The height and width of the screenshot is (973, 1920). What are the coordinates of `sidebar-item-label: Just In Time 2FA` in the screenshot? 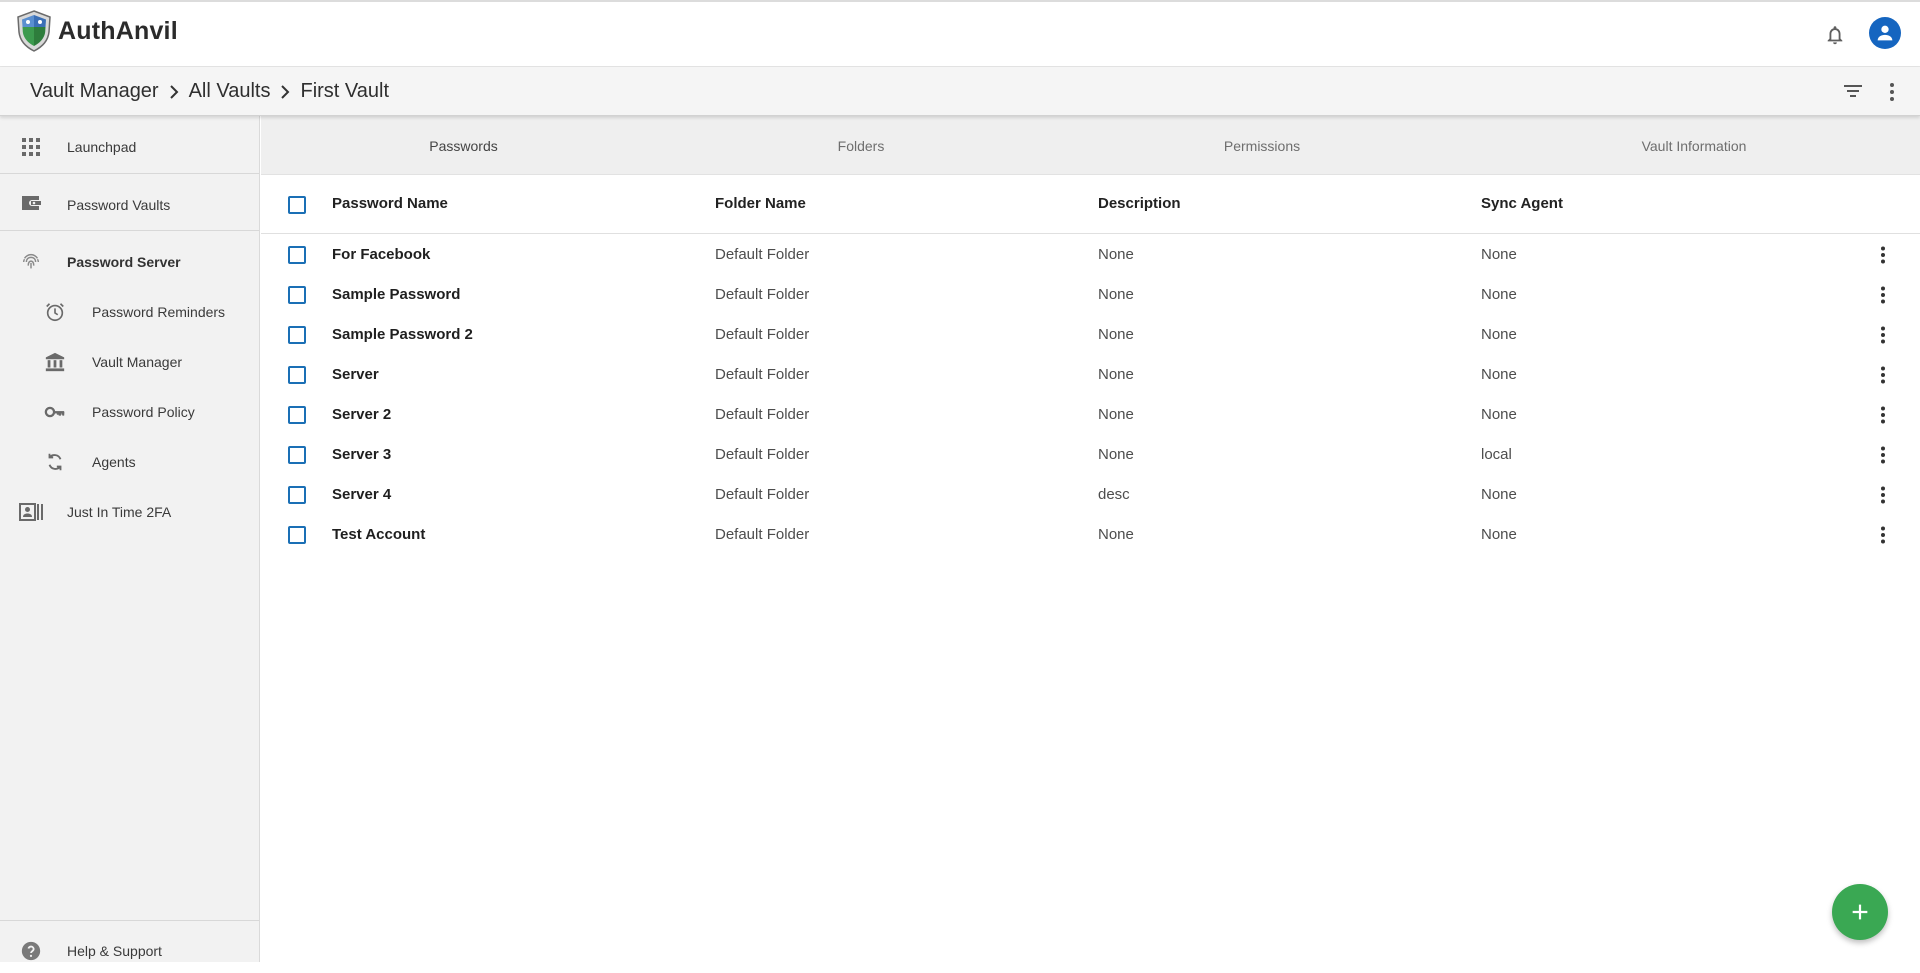 It's located at (119, 512).